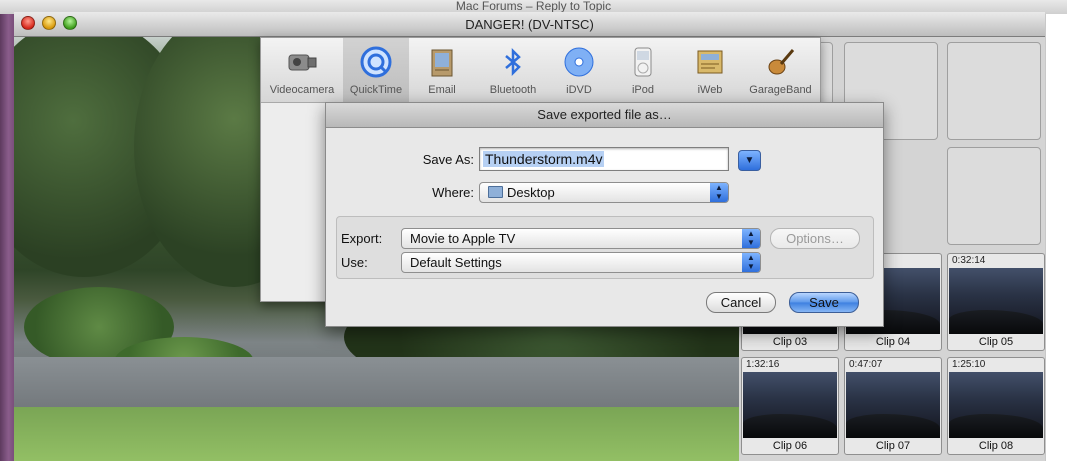 This screenshot has height=461, width=1067. Describe the element at coordinates (790, 342) in the screenshot. I see `clip-name: Clip 03` at that location.